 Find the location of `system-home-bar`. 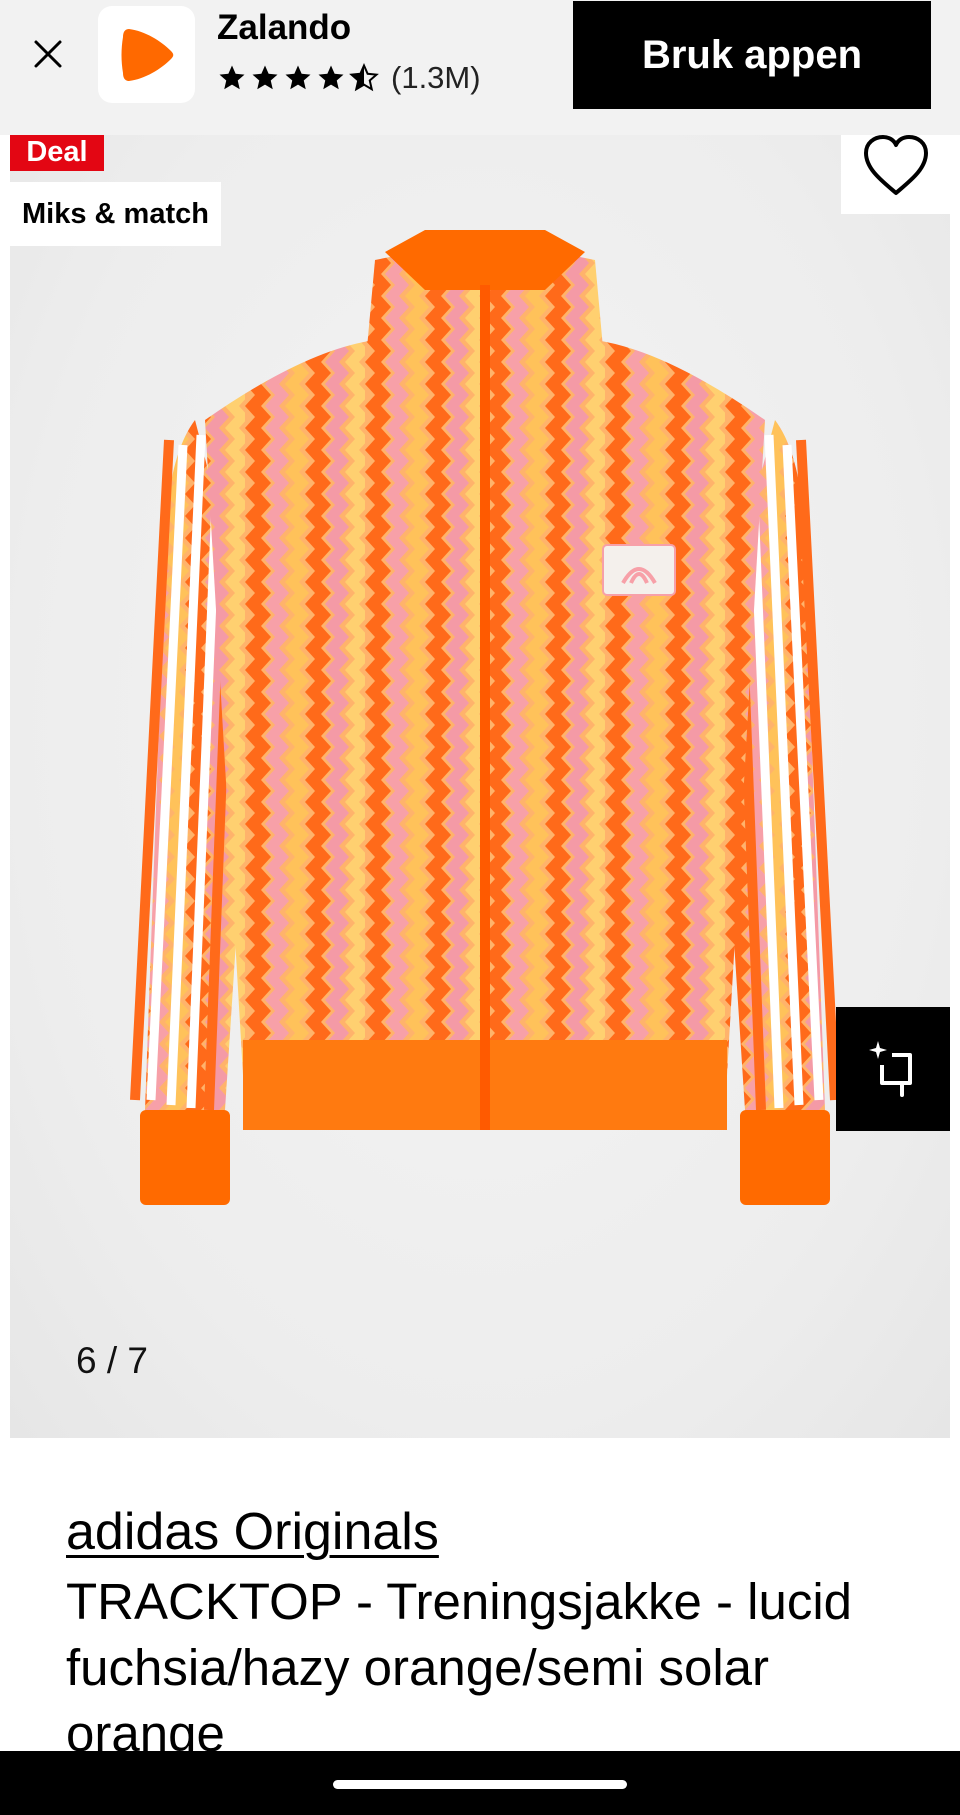

system-home-bar is located at coordinates (480, 1783).